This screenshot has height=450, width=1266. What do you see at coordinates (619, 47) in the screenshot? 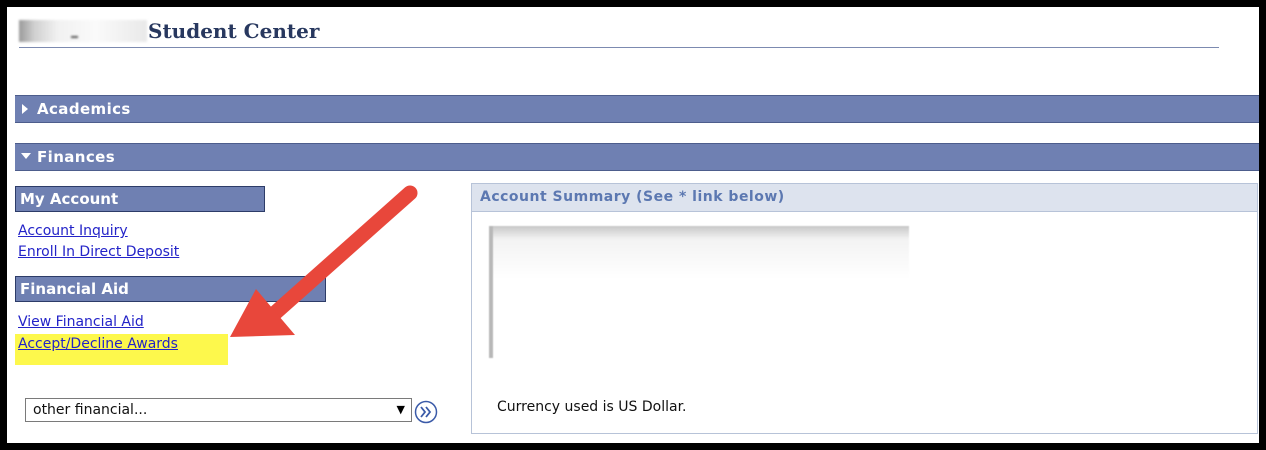
I see `title-divider` at bounding box center [619, 47].